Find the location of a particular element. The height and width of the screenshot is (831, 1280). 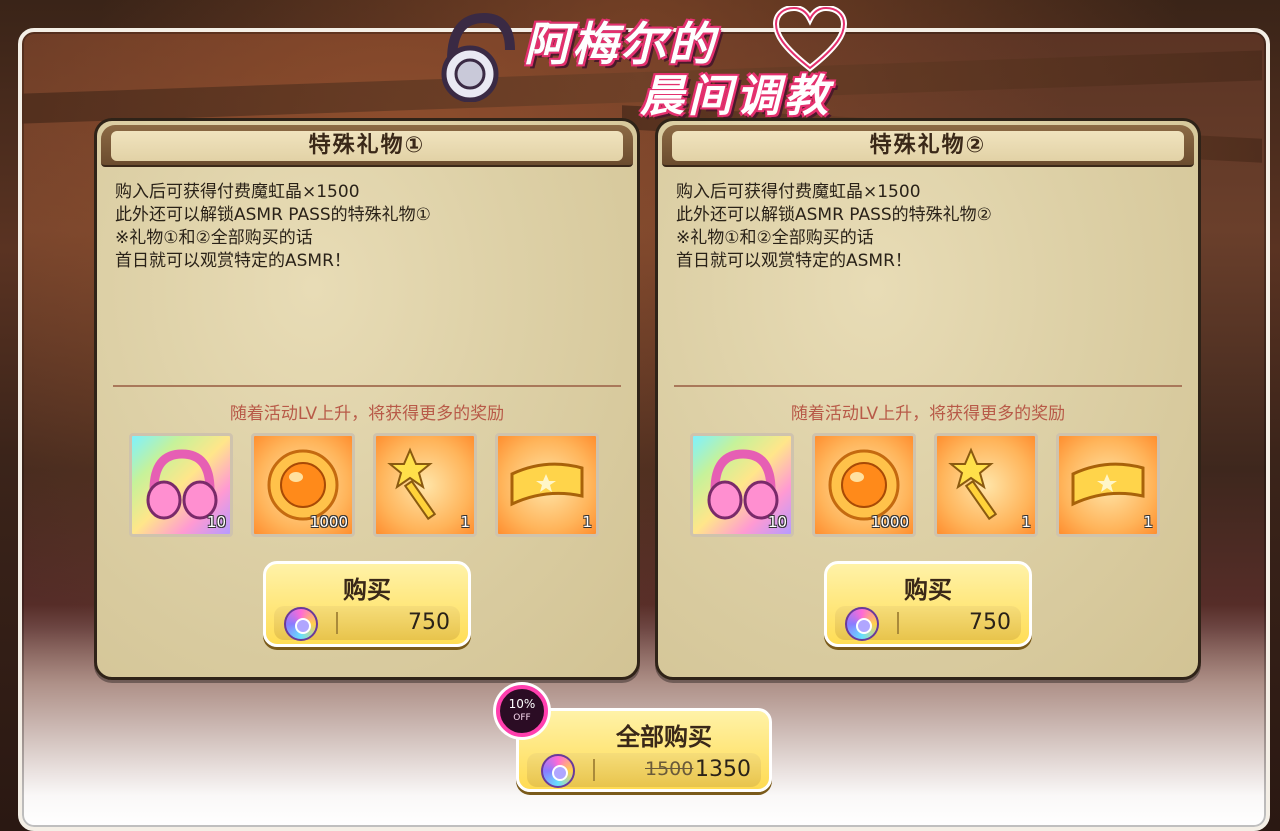

headphones-logo-icon is located at coordinates (478, 57).